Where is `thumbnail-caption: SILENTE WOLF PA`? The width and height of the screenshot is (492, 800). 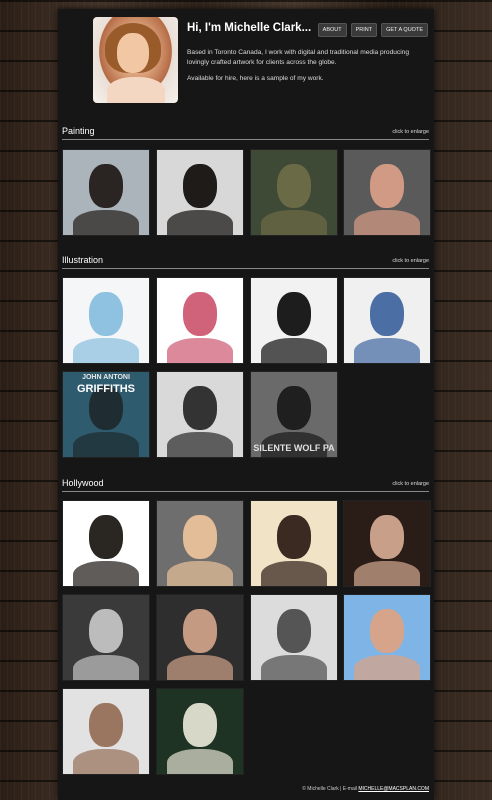 thumbnail-caption: SILENTE WOLF PA is located at coordinates (294, 448).